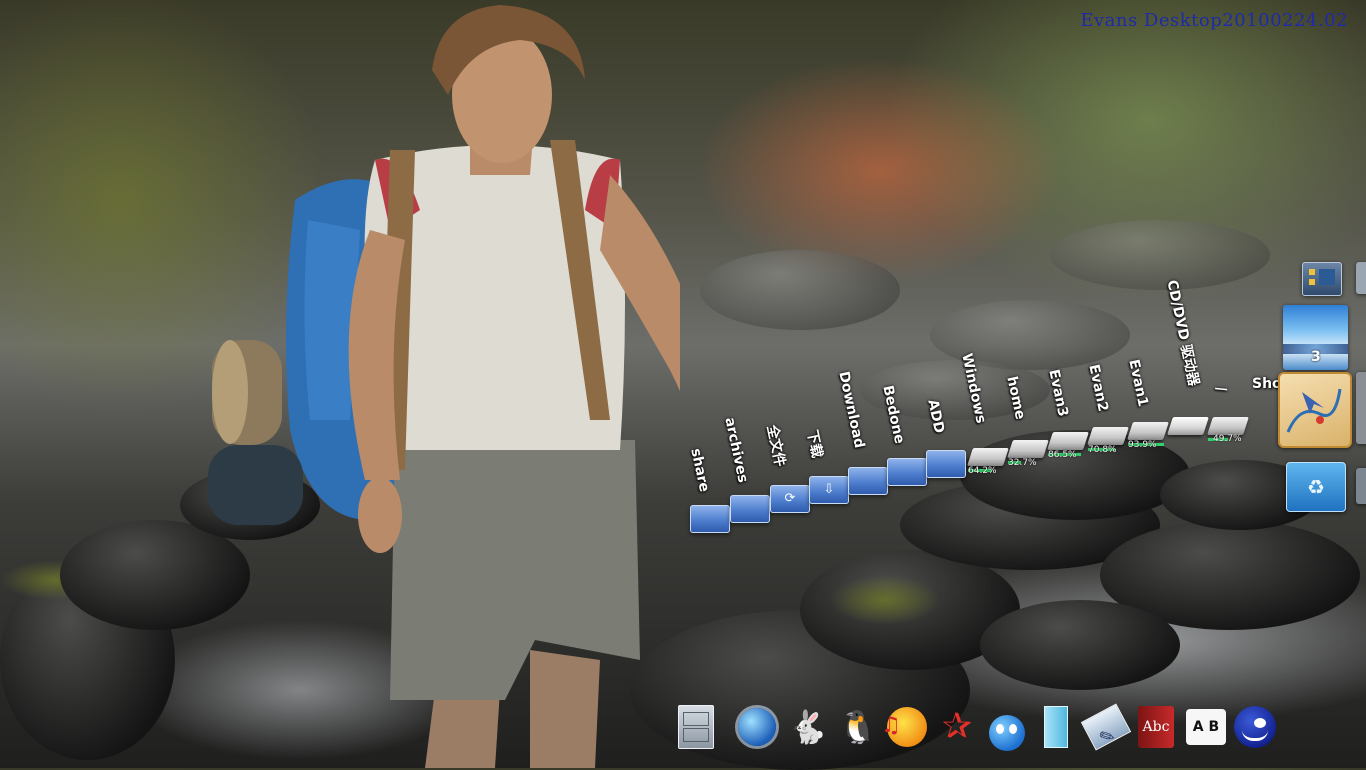 Image resolution: width=1366 pixels, height=770 pixels. What do you see at coordinates (1007, 727) in the screenshot?
I see `messenger-icon` at bounding box center [1007, 727].